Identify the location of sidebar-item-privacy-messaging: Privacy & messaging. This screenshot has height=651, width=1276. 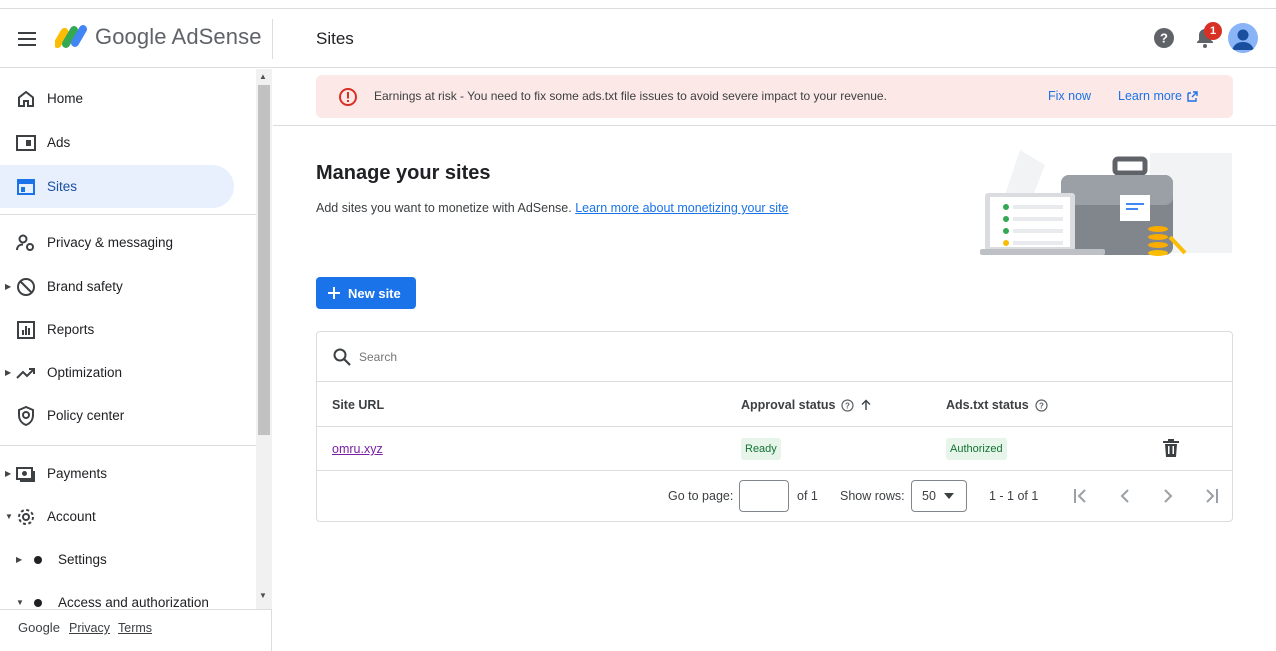
(117, 242).